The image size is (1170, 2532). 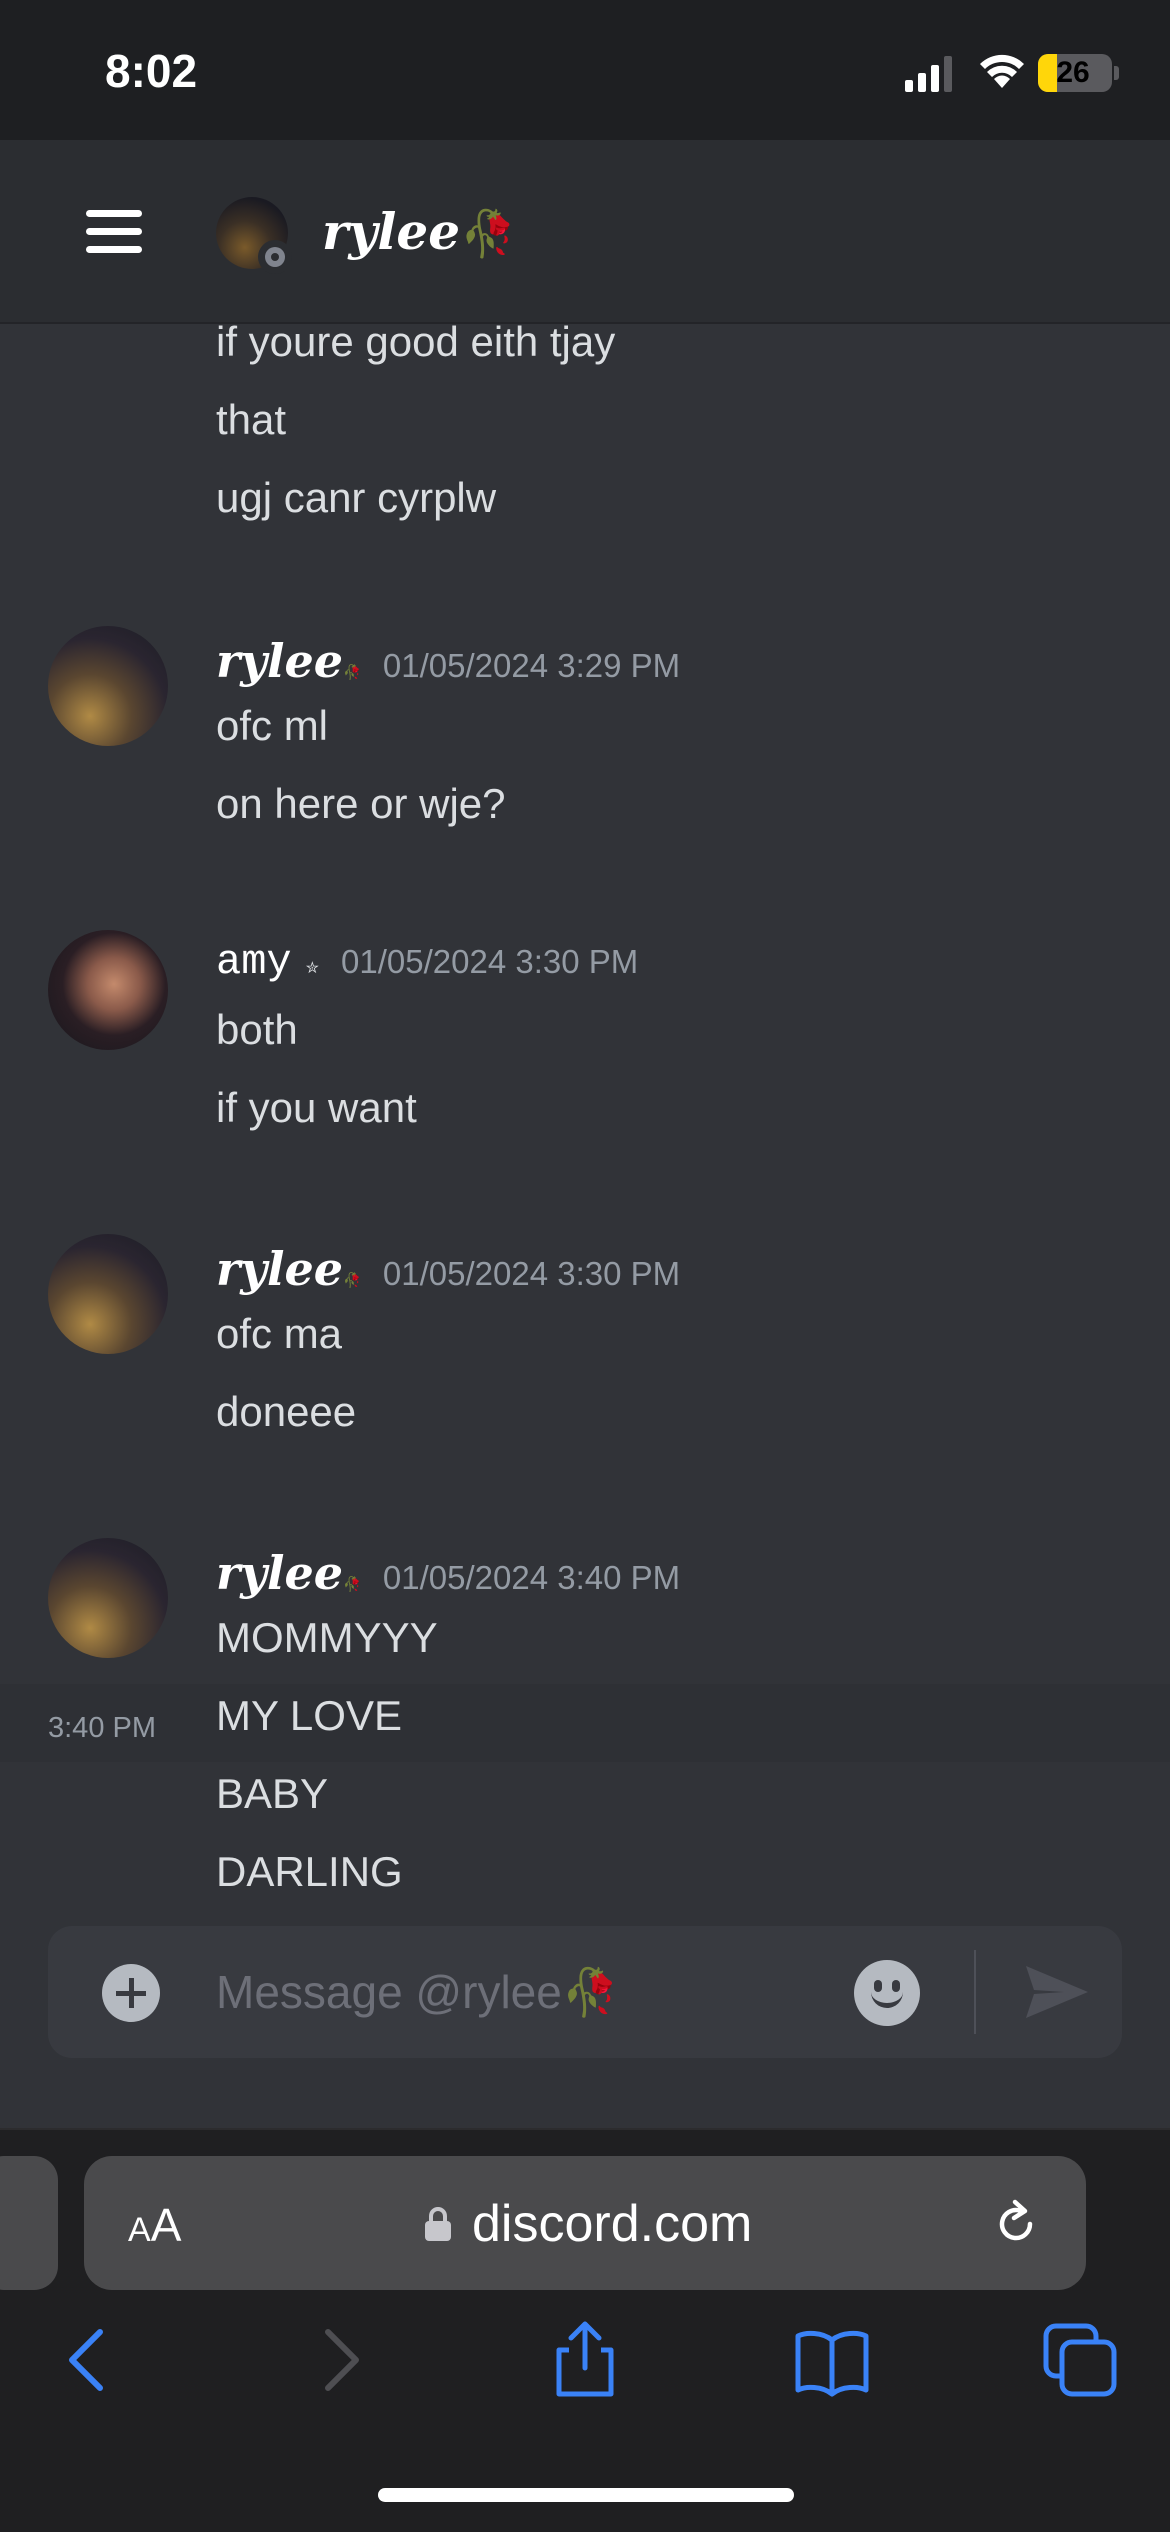 I want to click on message-text: ofc ma, so click(x=279, y=1333).